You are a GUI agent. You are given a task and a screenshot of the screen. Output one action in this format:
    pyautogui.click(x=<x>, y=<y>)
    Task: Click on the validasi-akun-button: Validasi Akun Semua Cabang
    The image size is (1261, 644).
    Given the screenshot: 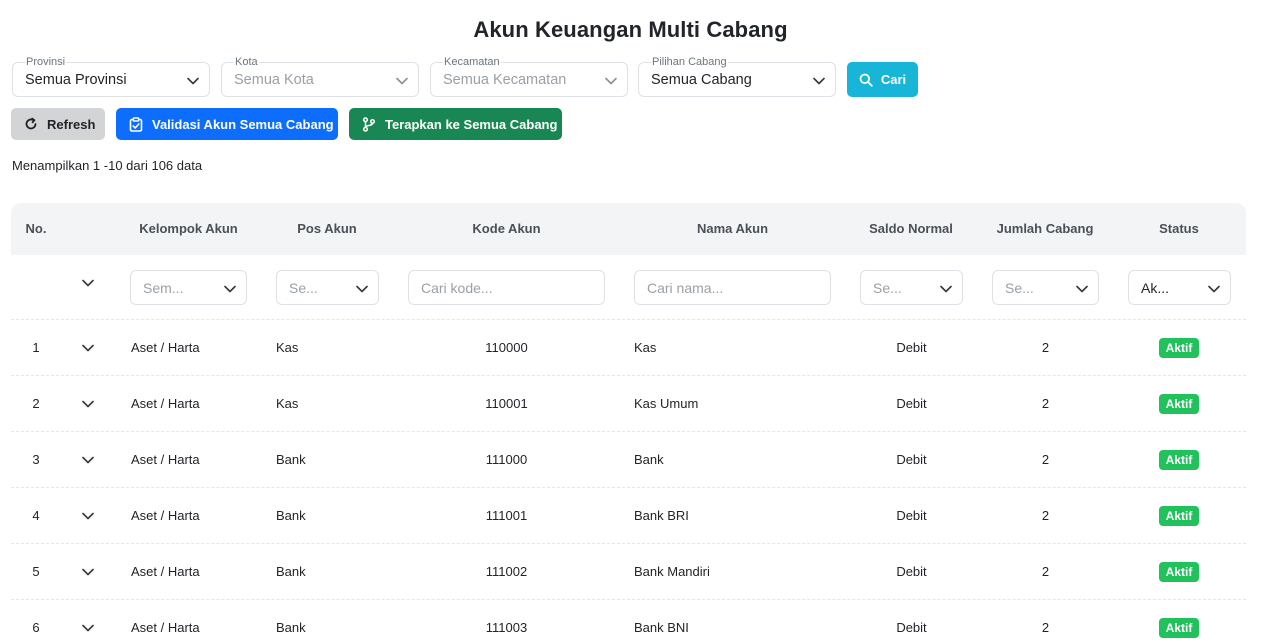 What is the action you would take?
    pyautogui.click(x=227, y=124)
    